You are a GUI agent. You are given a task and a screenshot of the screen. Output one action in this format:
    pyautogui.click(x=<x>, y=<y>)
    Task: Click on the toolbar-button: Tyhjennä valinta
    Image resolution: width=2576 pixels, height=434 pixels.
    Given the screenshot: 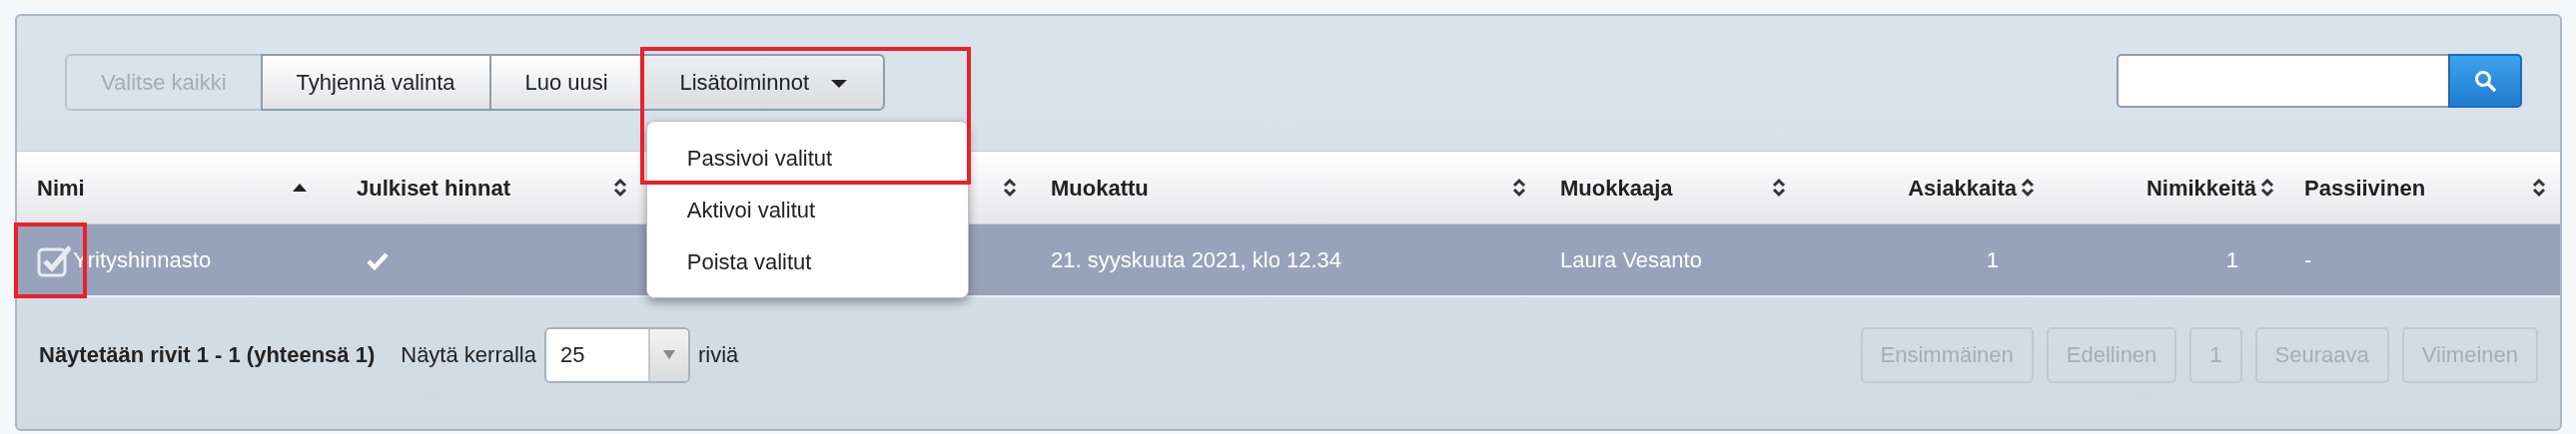 What is the action you would take?
    pyautogui.click(x=376, y=82)
    